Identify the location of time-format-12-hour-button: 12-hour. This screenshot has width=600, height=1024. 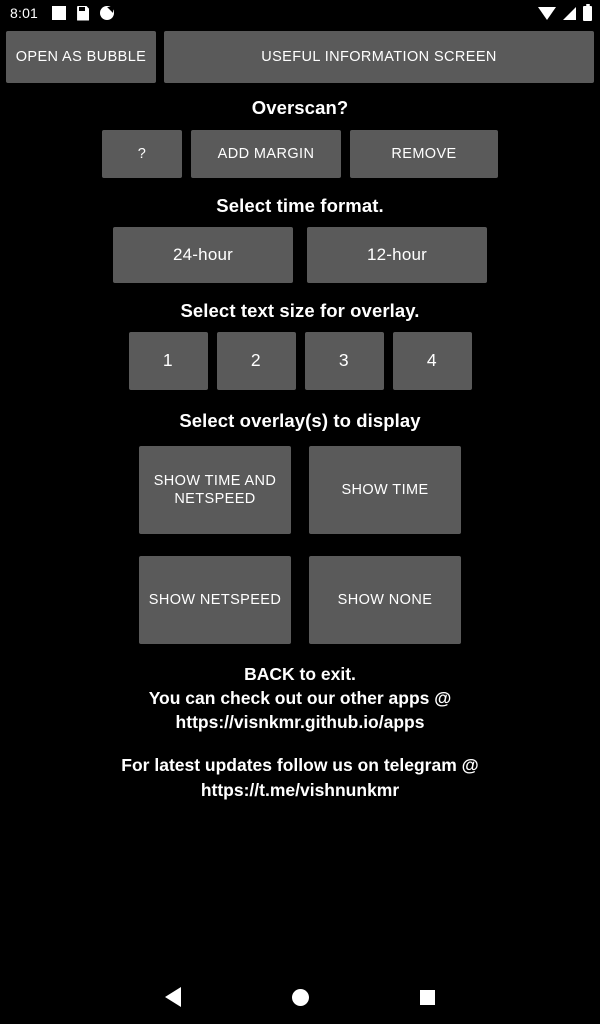
(397, 255).